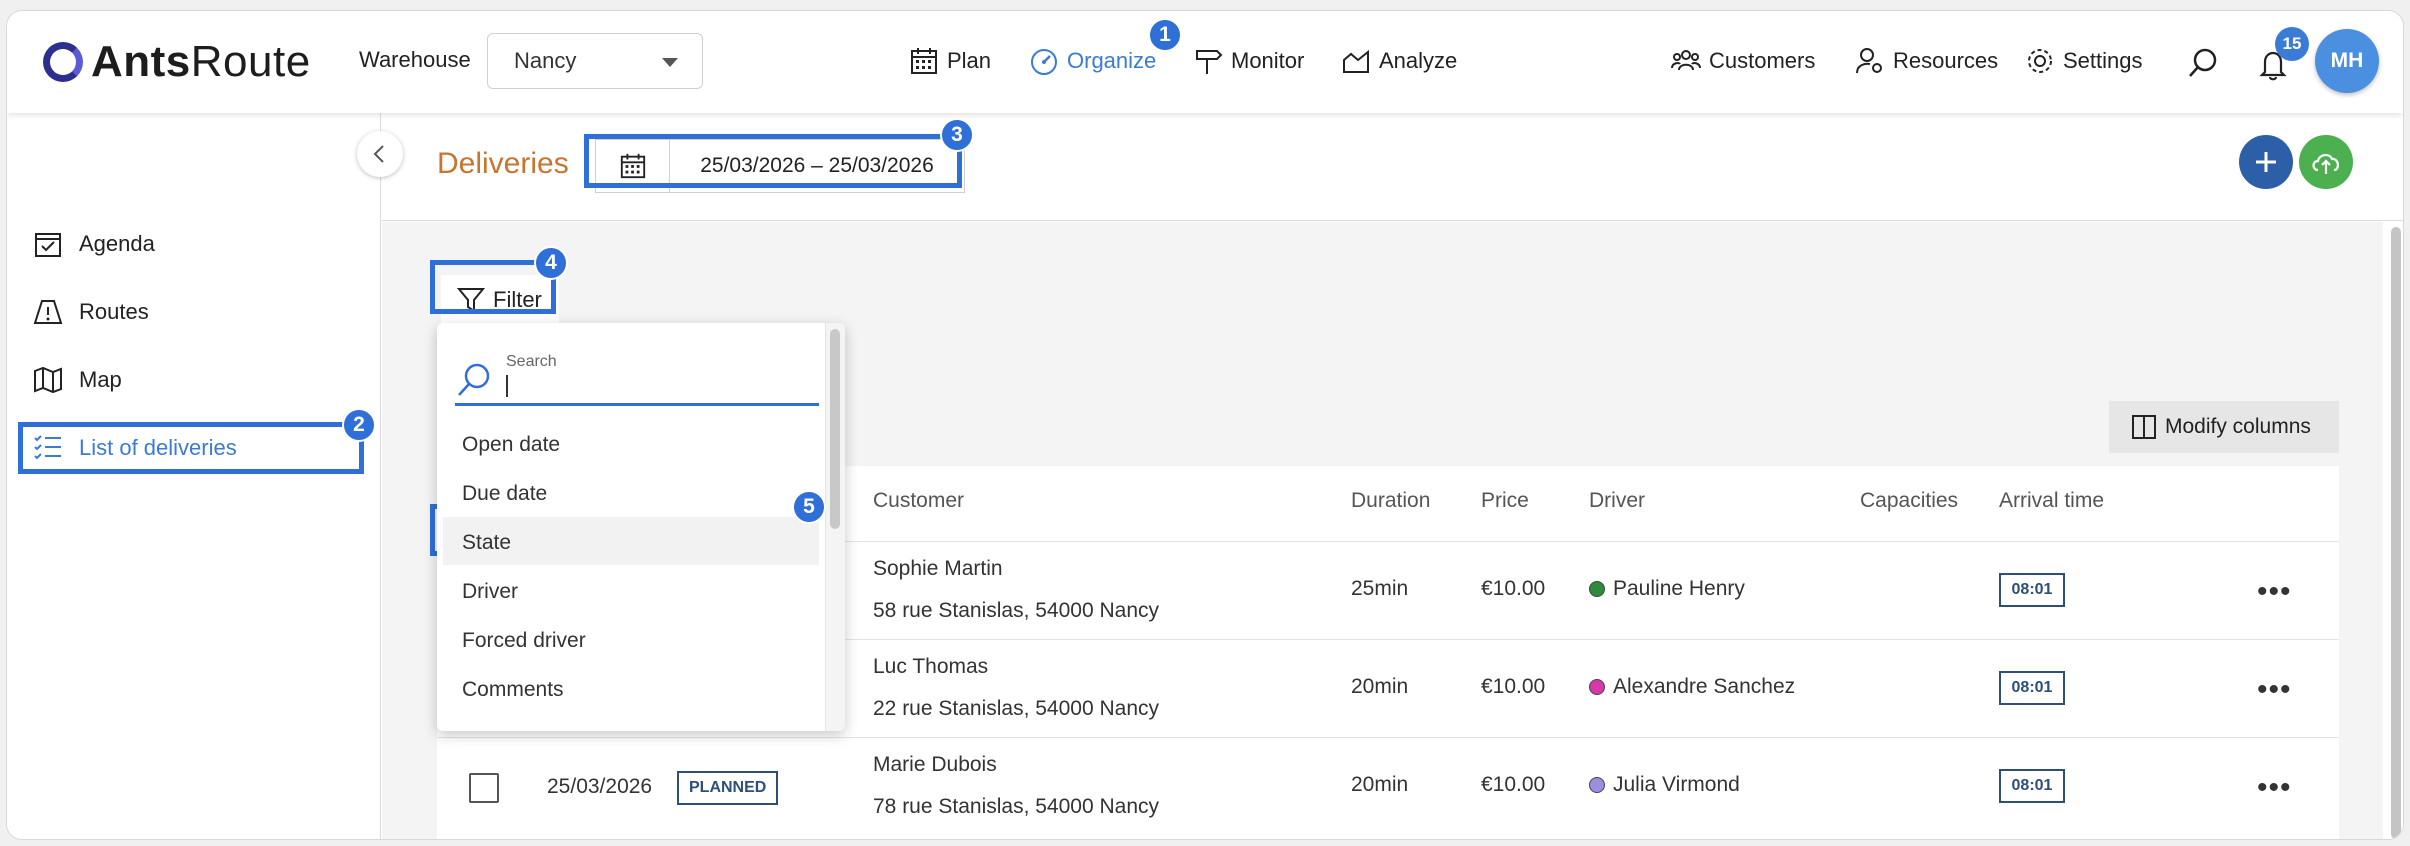 Image resolution: width=2410 pixels, height=846 pixels. I want to click on route-warning-icon, so click(48, 312).